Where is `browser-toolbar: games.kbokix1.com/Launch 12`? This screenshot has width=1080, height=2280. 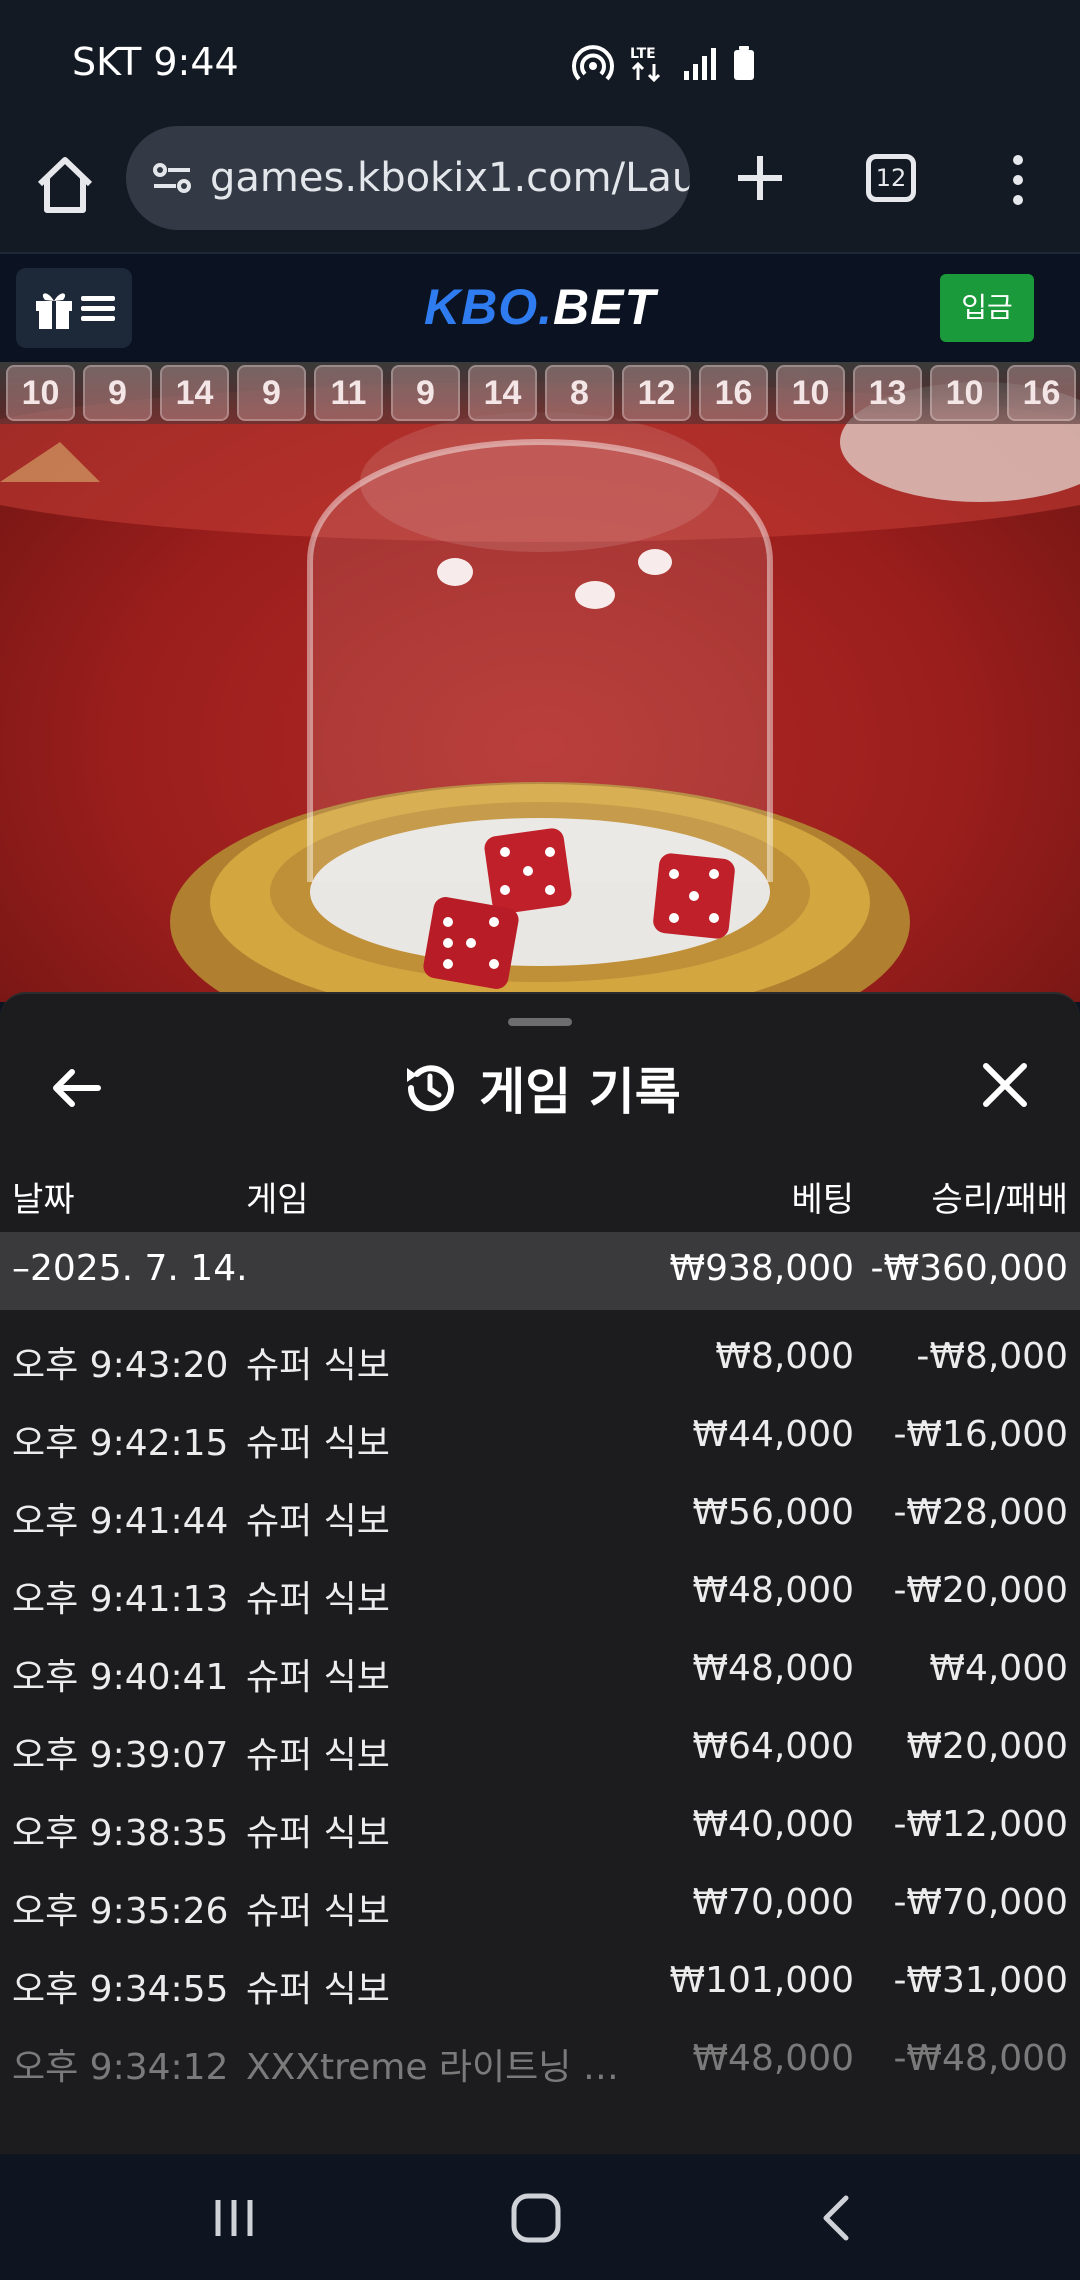 browser-toolbar: games.kbokix1.com/Launch 12 is located at coordinates (540, 186).